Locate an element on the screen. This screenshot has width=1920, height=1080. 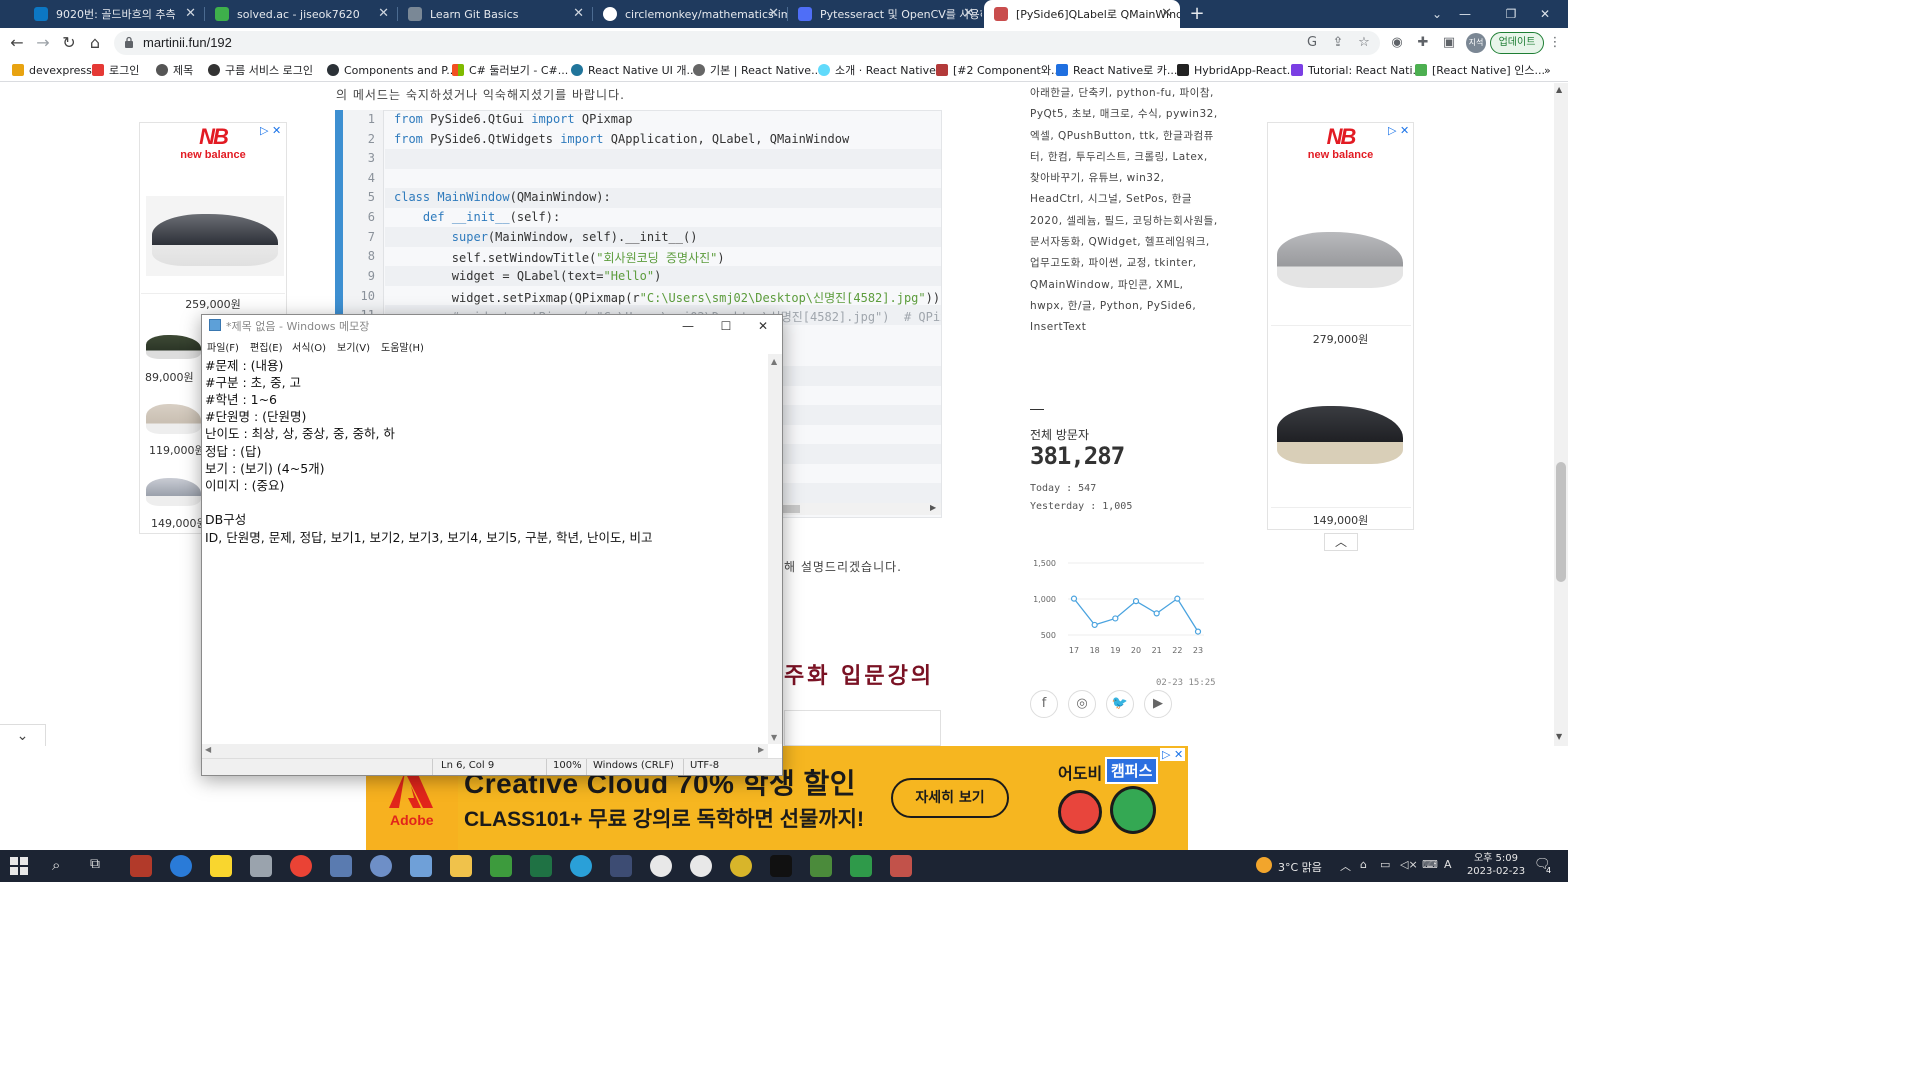
share-icon: ⇪ is located at coordinates (1338, 43).